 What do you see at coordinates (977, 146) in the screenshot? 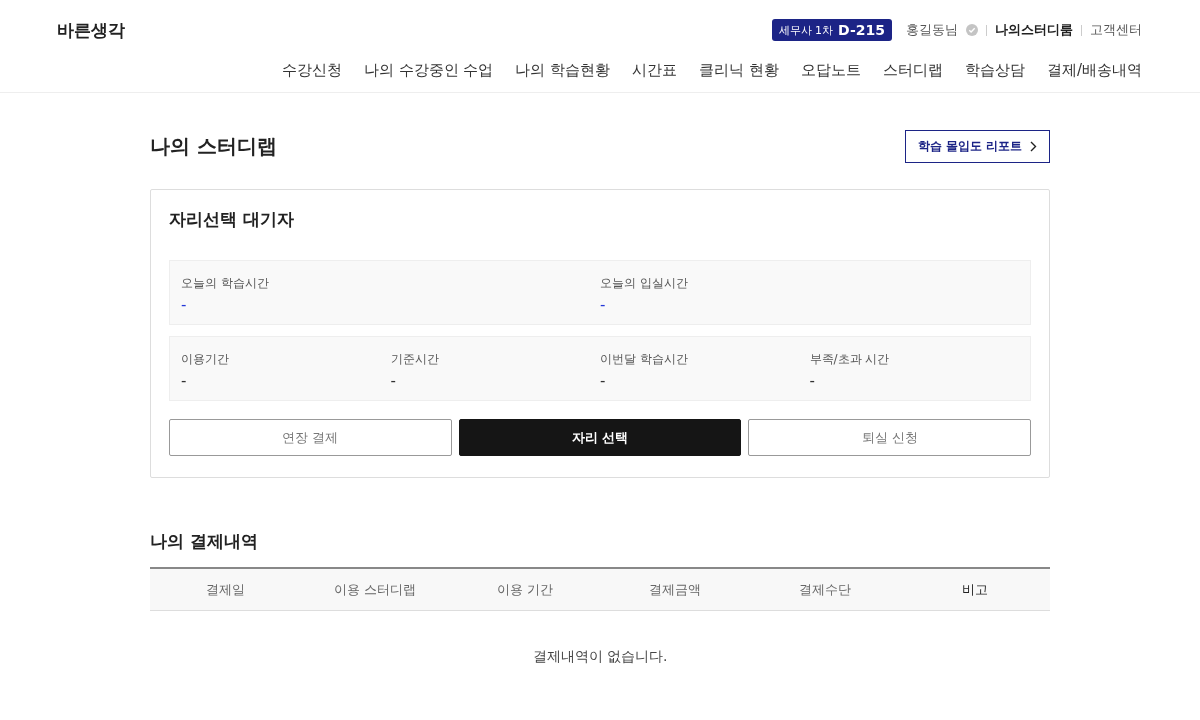
I see `report-button: 학습 몰입도 리포트` at bounding box center [977, 146].